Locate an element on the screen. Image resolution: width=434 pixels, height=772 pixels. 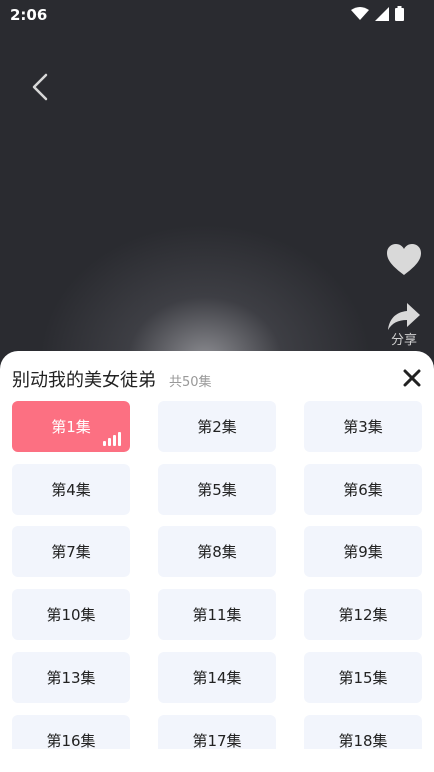
episode-label: 第12集 is located at coordinates (363, 615).